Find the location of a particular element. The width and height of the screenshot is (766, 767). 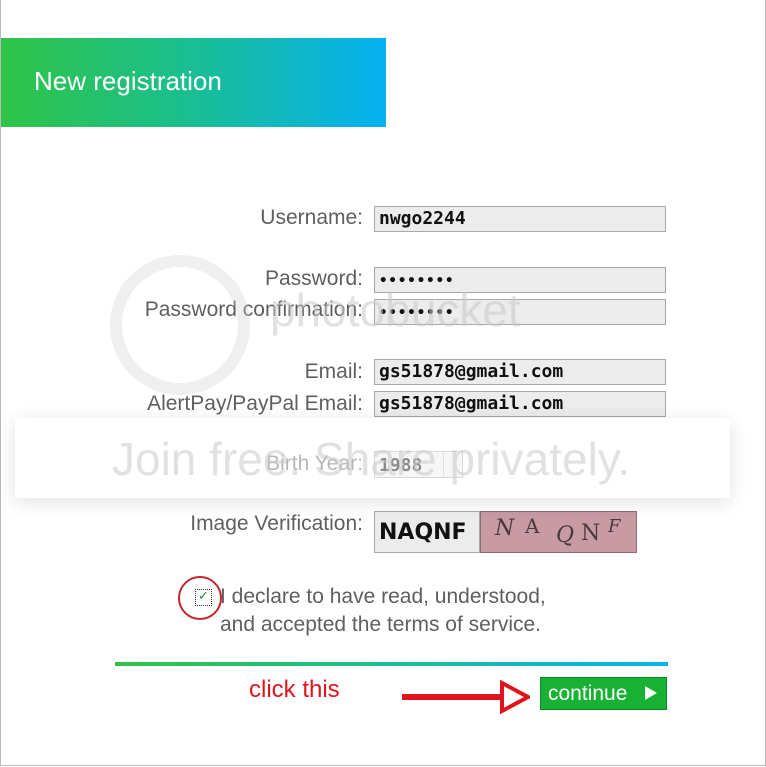

birth-year-input is located at coordinates (408, 465).